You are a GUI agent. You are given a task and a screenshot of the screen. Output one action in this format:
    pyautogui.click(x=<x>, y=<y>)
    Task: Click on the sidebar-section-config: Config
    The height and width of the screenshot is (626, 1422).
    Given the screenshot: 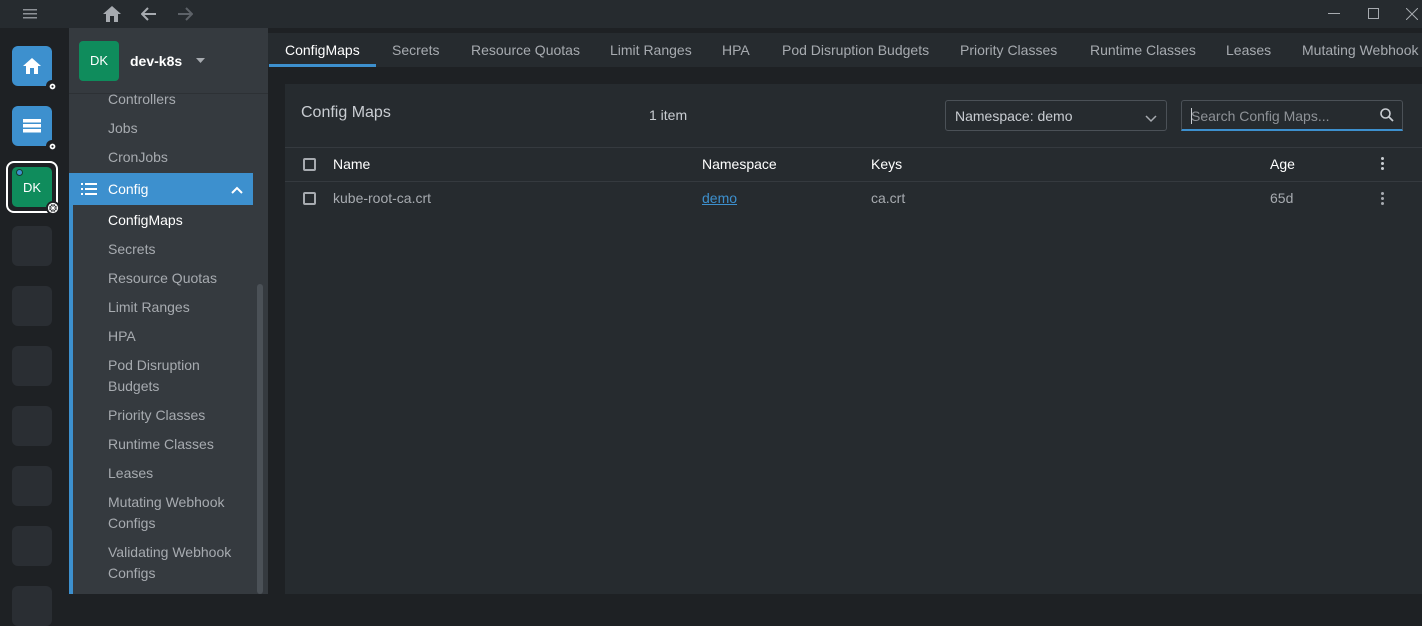 What is the action you would take?
    pyautogui.click(x=161, y=189)
    